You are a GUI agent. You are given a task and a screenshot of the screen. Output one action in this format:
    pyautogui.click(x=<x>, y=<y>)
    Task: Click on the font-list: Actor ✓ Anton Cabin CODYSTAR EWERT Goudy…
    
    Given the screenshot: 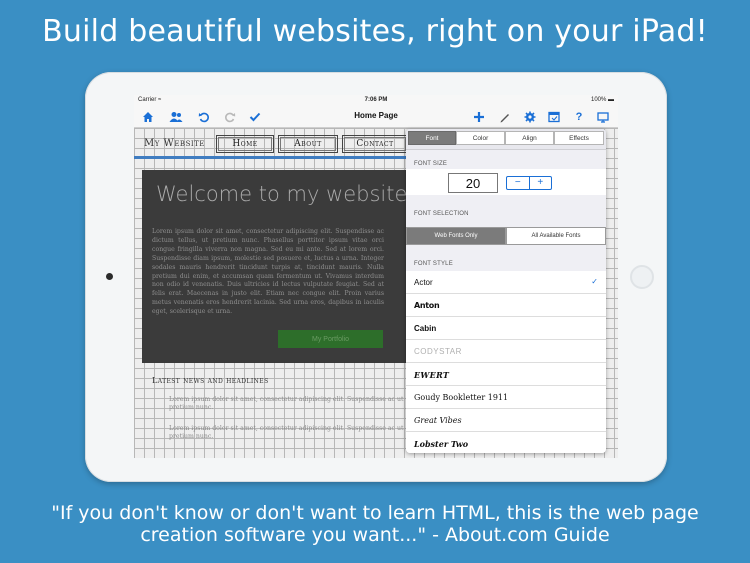 What is the action you would take?
    pyautogui.click(x=506, y=362)
    